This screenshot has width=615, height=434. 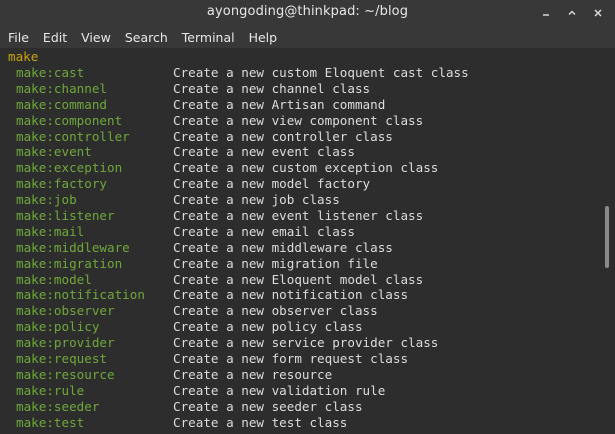 What do you see at coordinates (58, 406) in the screenshot?
I see `command-name: make:seeder` at bounding box center [58, 406].